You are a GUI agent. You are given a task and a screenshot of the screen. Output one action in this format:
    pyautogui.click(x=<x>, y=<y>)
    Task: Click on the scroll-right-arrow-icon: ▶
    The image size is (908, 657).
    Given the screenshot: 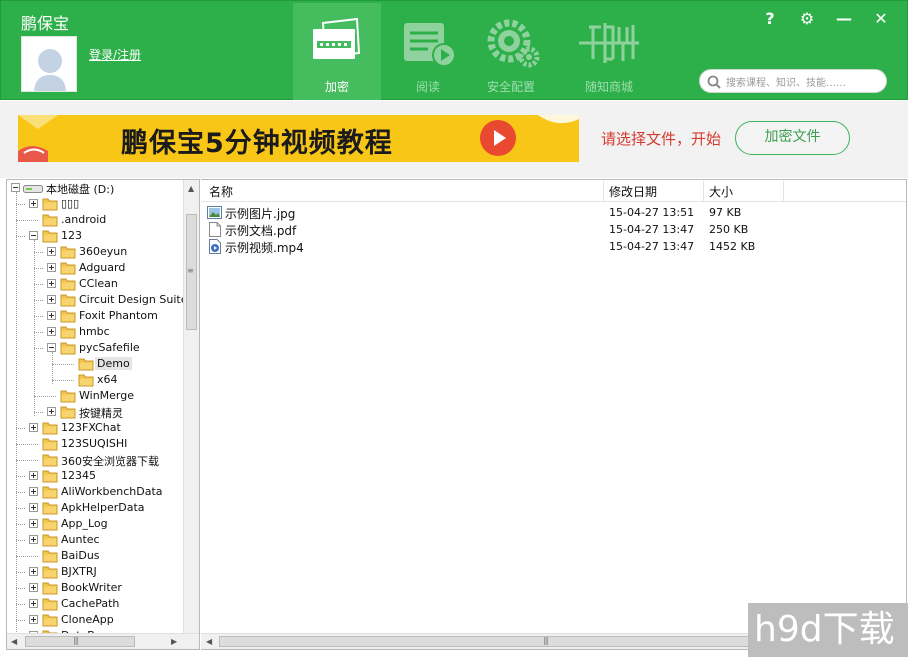 What is the action you would take?
    pyautogui.click(x=174, y=641)
    